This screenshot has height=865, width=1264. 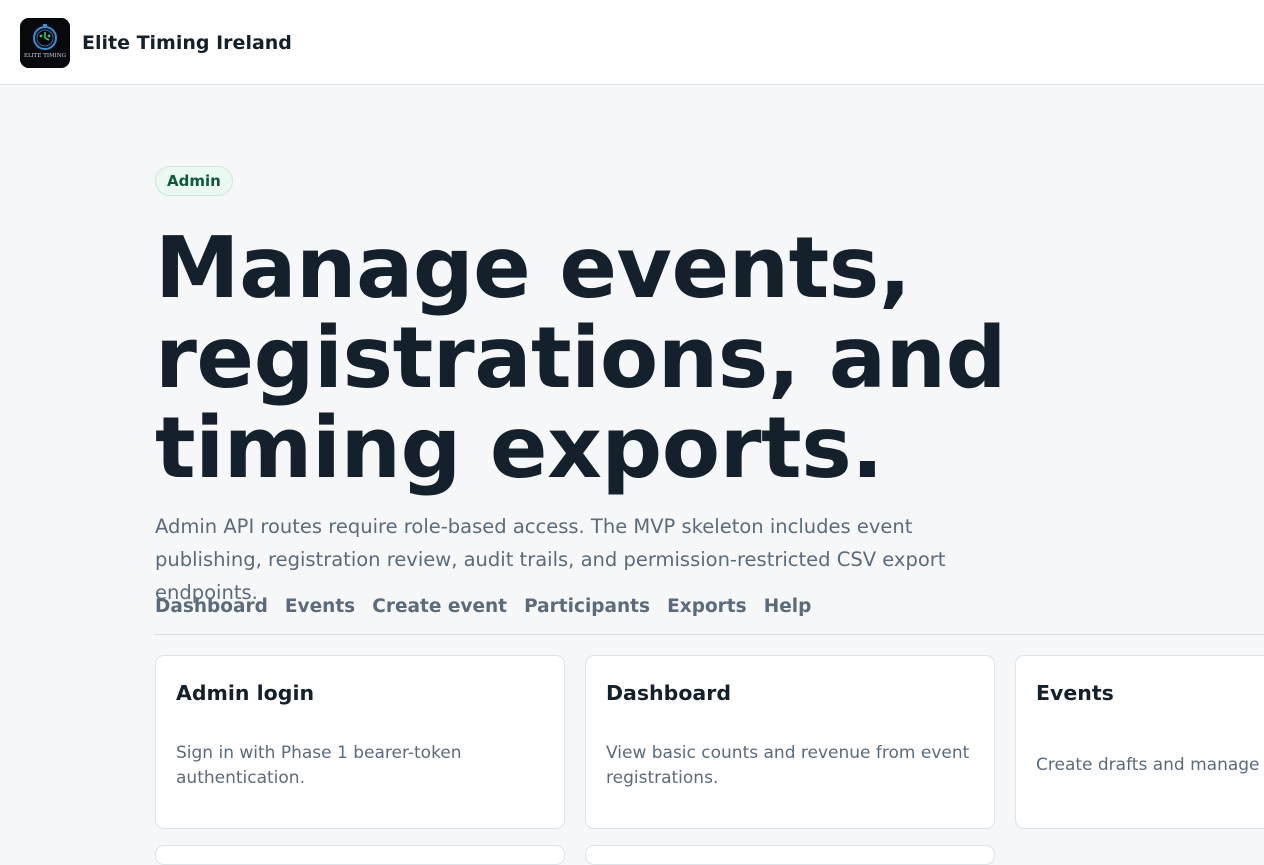 What do you see at coordinates (45, 56) in the screenshot?
I see `svg-text: ELITE TIMING` at bounding box center [45, 56].